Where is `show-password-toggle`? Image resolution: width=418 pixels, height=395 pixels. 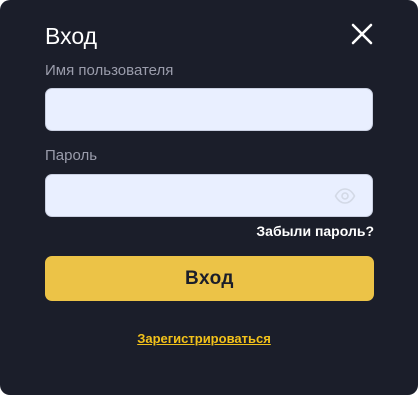
show-password-toggle is located at coordinates (345, 196).